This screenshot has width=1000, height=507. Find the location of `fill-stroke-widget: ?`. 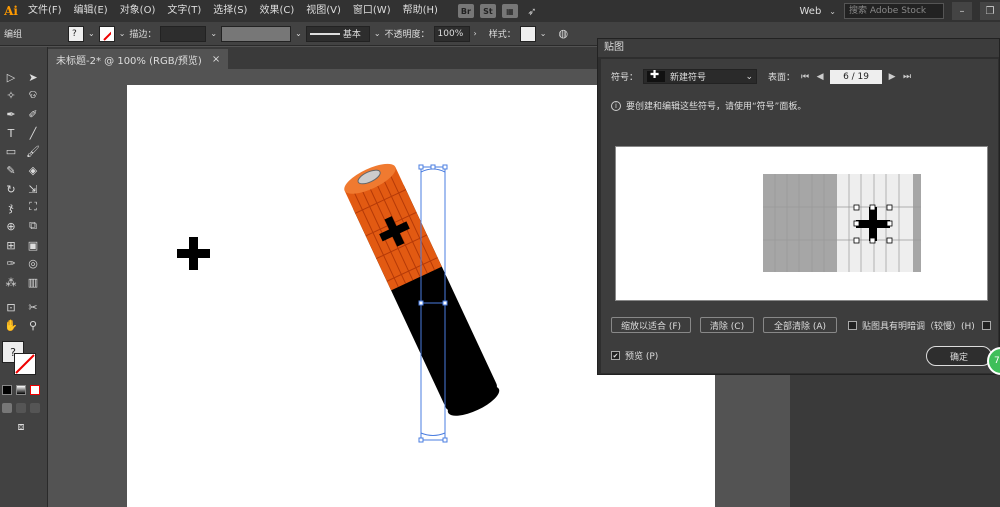

fill-stroke-widget: ? is located at coordinates (22, 361).